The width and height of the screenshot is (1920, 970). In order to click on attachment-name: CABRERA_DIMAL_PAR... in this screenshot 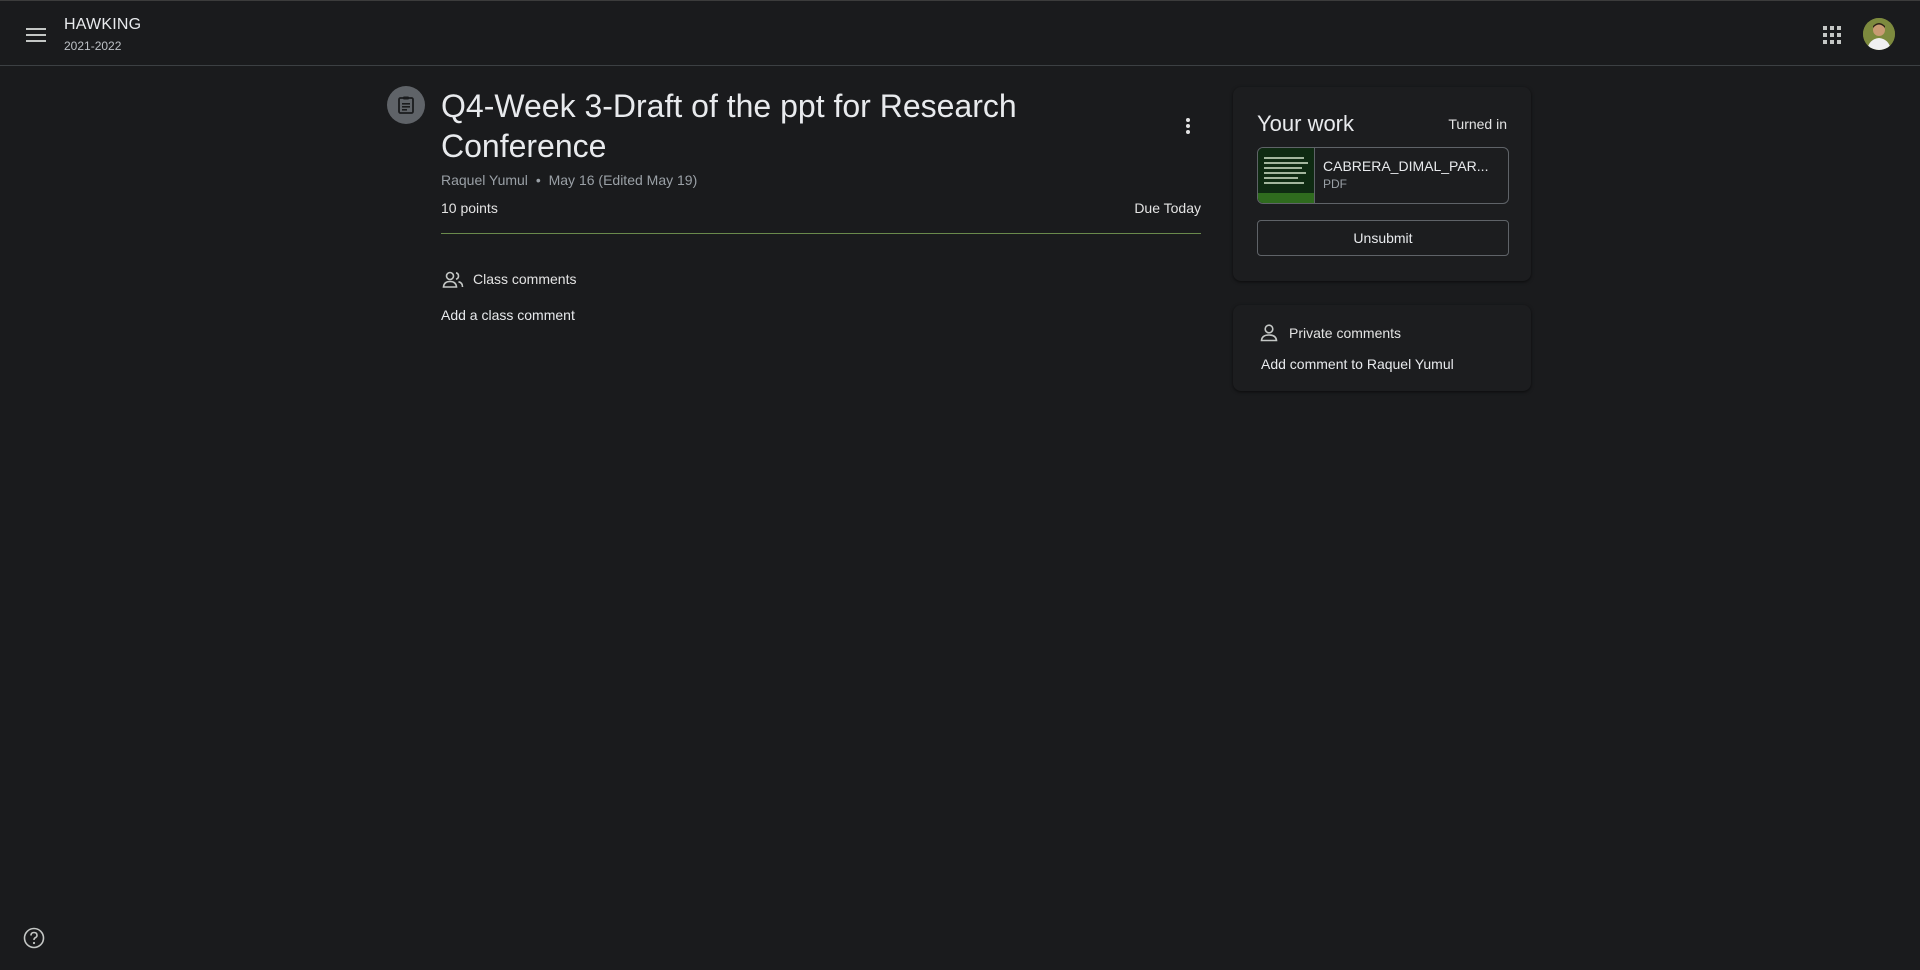, I will do `click(1406, 166)`.